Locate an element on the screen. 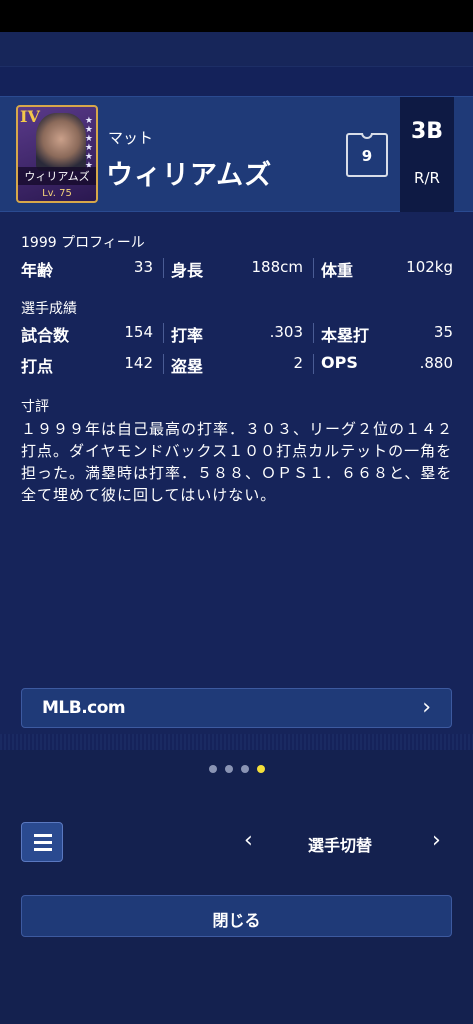 This screenshot has height=1024, width=473. player-first-name: マット is located at coordinates (131, 138).